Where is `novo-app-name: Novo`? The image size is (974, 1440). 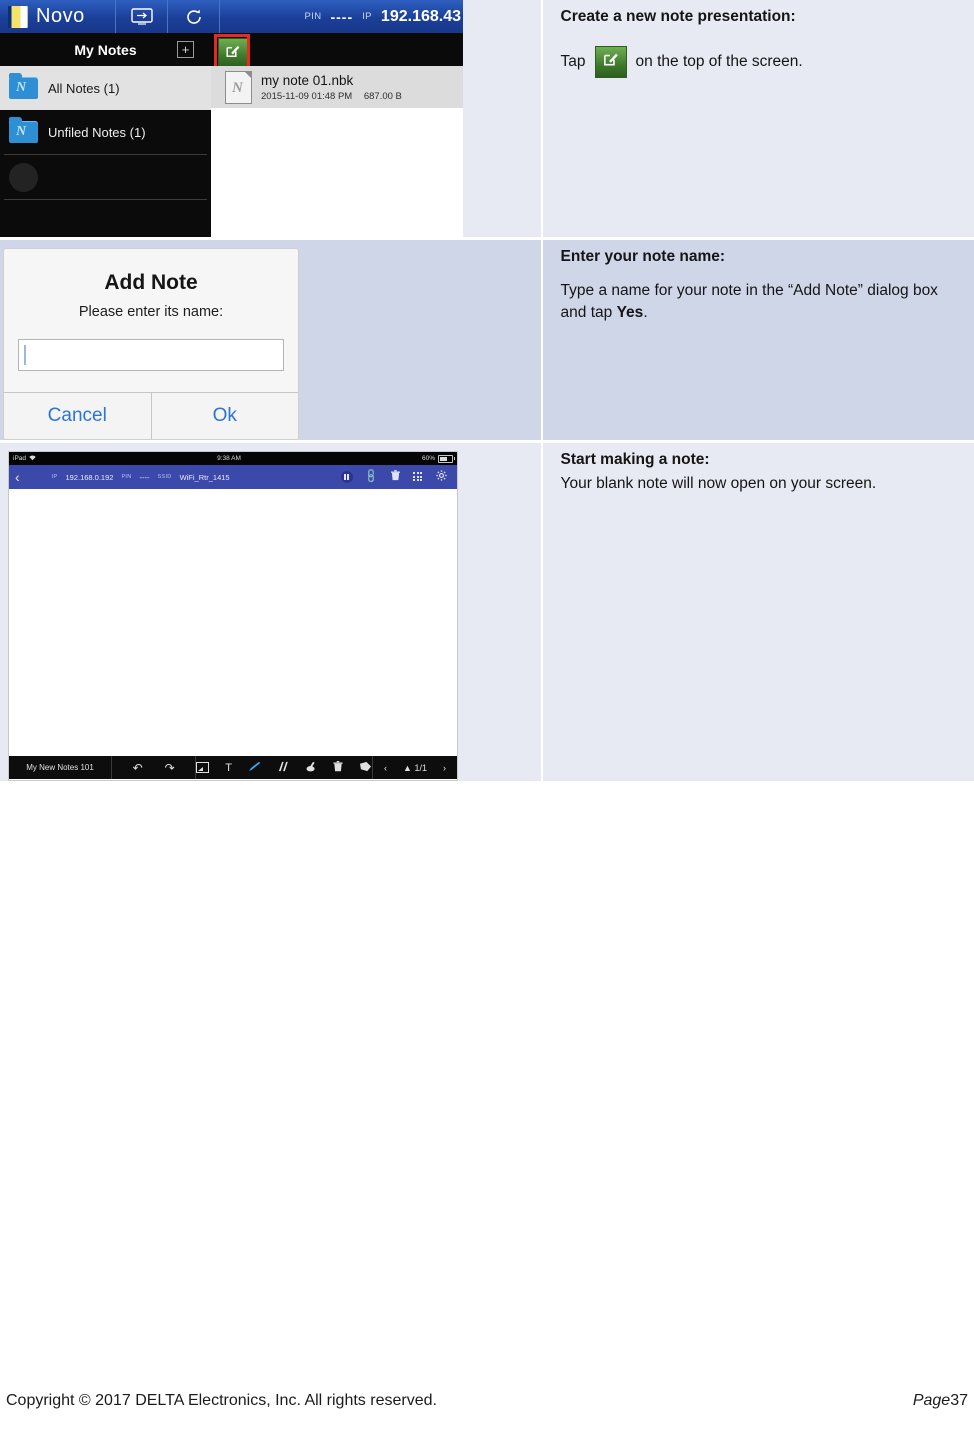 novo-app-name: Novo is located at coordinates (60, 16).